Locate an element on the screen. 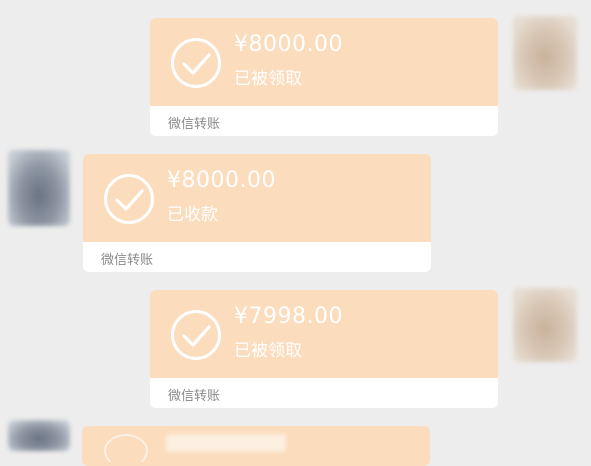 This screenshot has width=591, height=466. transfer-amount-obscured is located at coordinates (226, 443).